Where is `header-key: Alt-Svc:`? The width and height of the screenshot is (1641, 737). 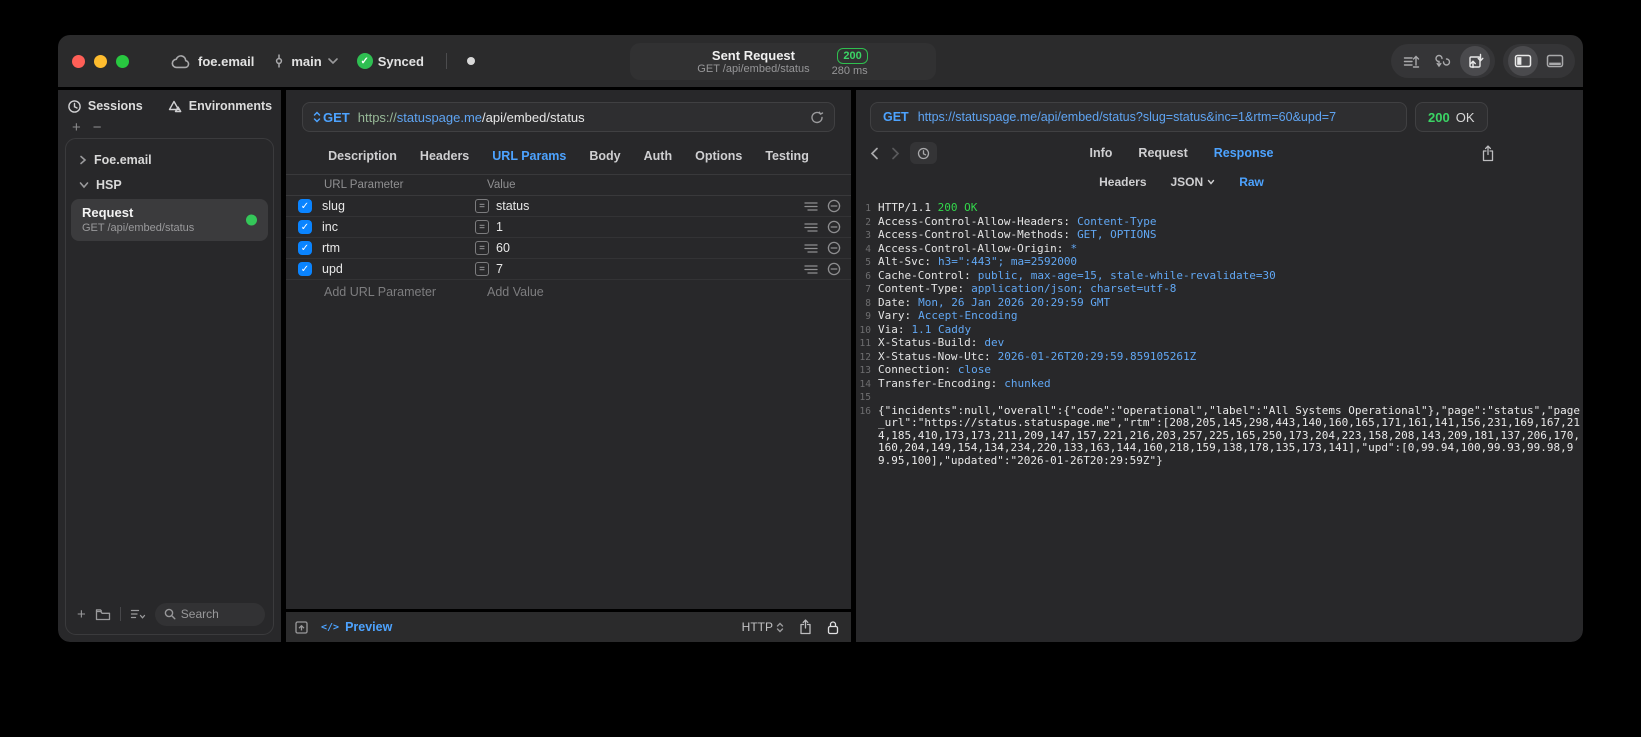 header-key: Alt-Svc: is located at coordinates (904, 261).